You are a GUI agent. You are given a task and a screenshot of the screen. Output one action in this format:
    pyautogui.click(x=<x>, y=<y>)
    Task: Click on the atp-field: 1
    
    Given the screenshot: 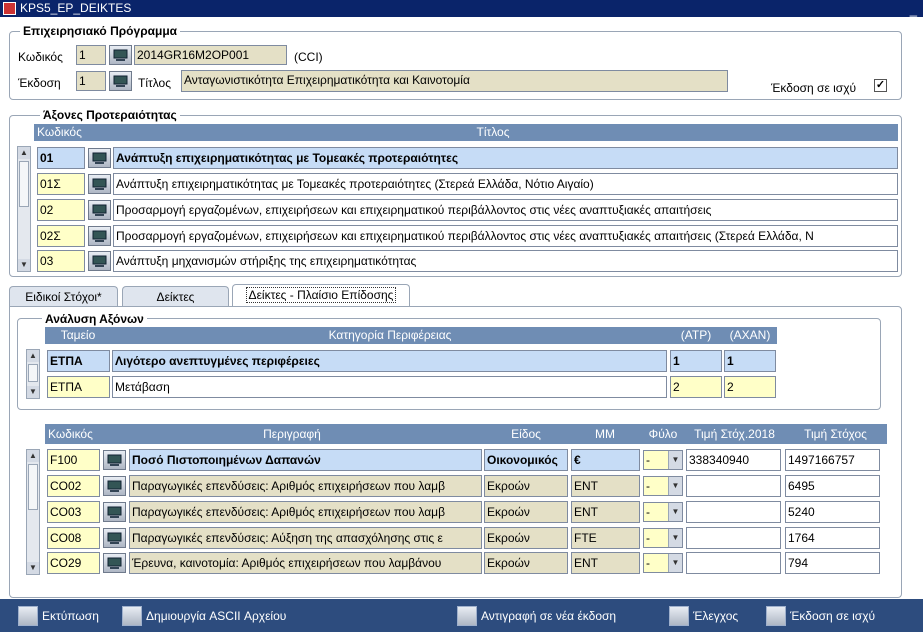 What is the action you would take?
    pyautogui.click(x=696, y=361)
    